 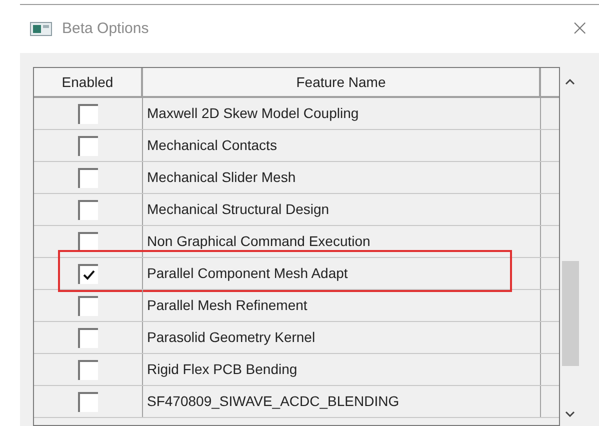 What do you see at coordinates (570, 414) in the screenshot?
I see `scroll-down-icon` at bounding box center [570, 414].